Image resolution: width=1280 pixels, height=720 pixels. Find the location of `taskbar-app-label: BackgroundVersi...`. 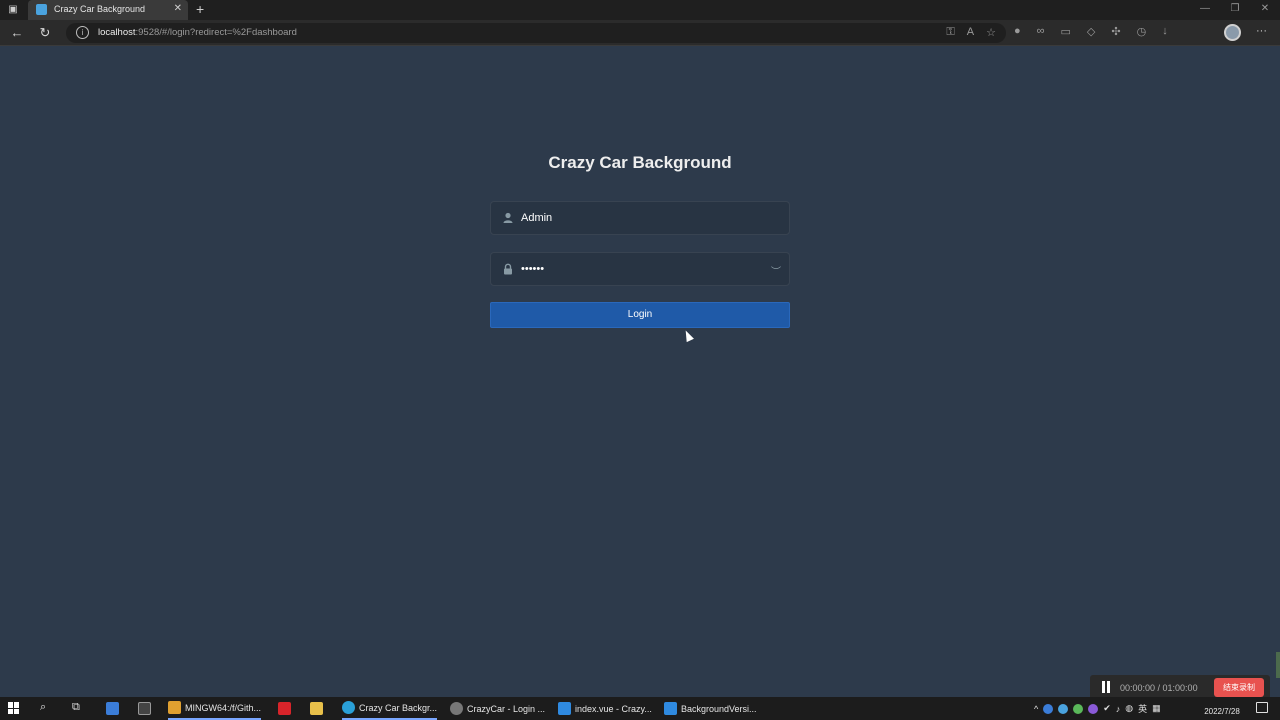

taskbar-app-label: BackgroundVersi... is located at coordinates (719, 708).